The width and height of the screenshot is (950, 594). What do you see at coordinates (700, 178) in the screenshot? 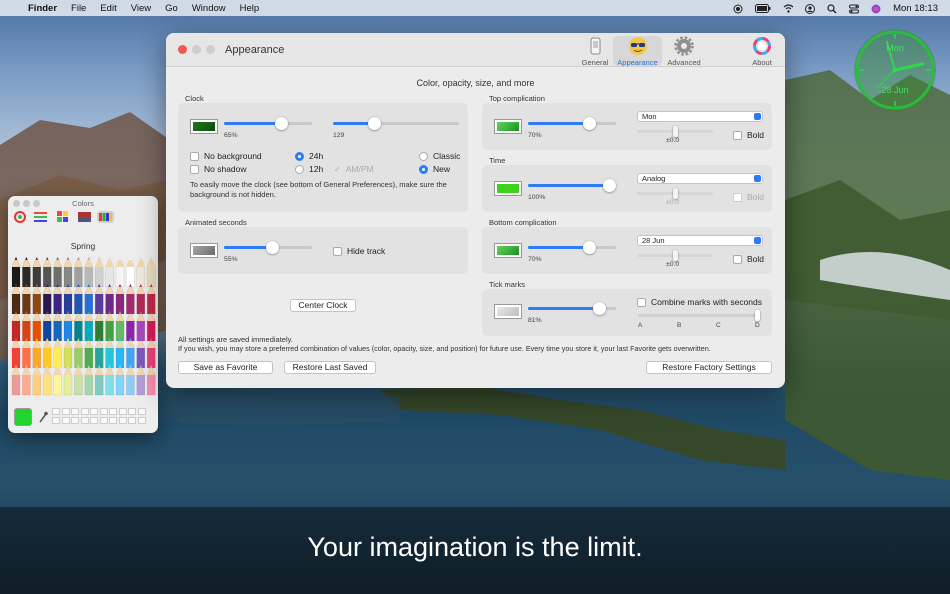
I see `time-style-select: Analog` at bounding box center [700, 178].